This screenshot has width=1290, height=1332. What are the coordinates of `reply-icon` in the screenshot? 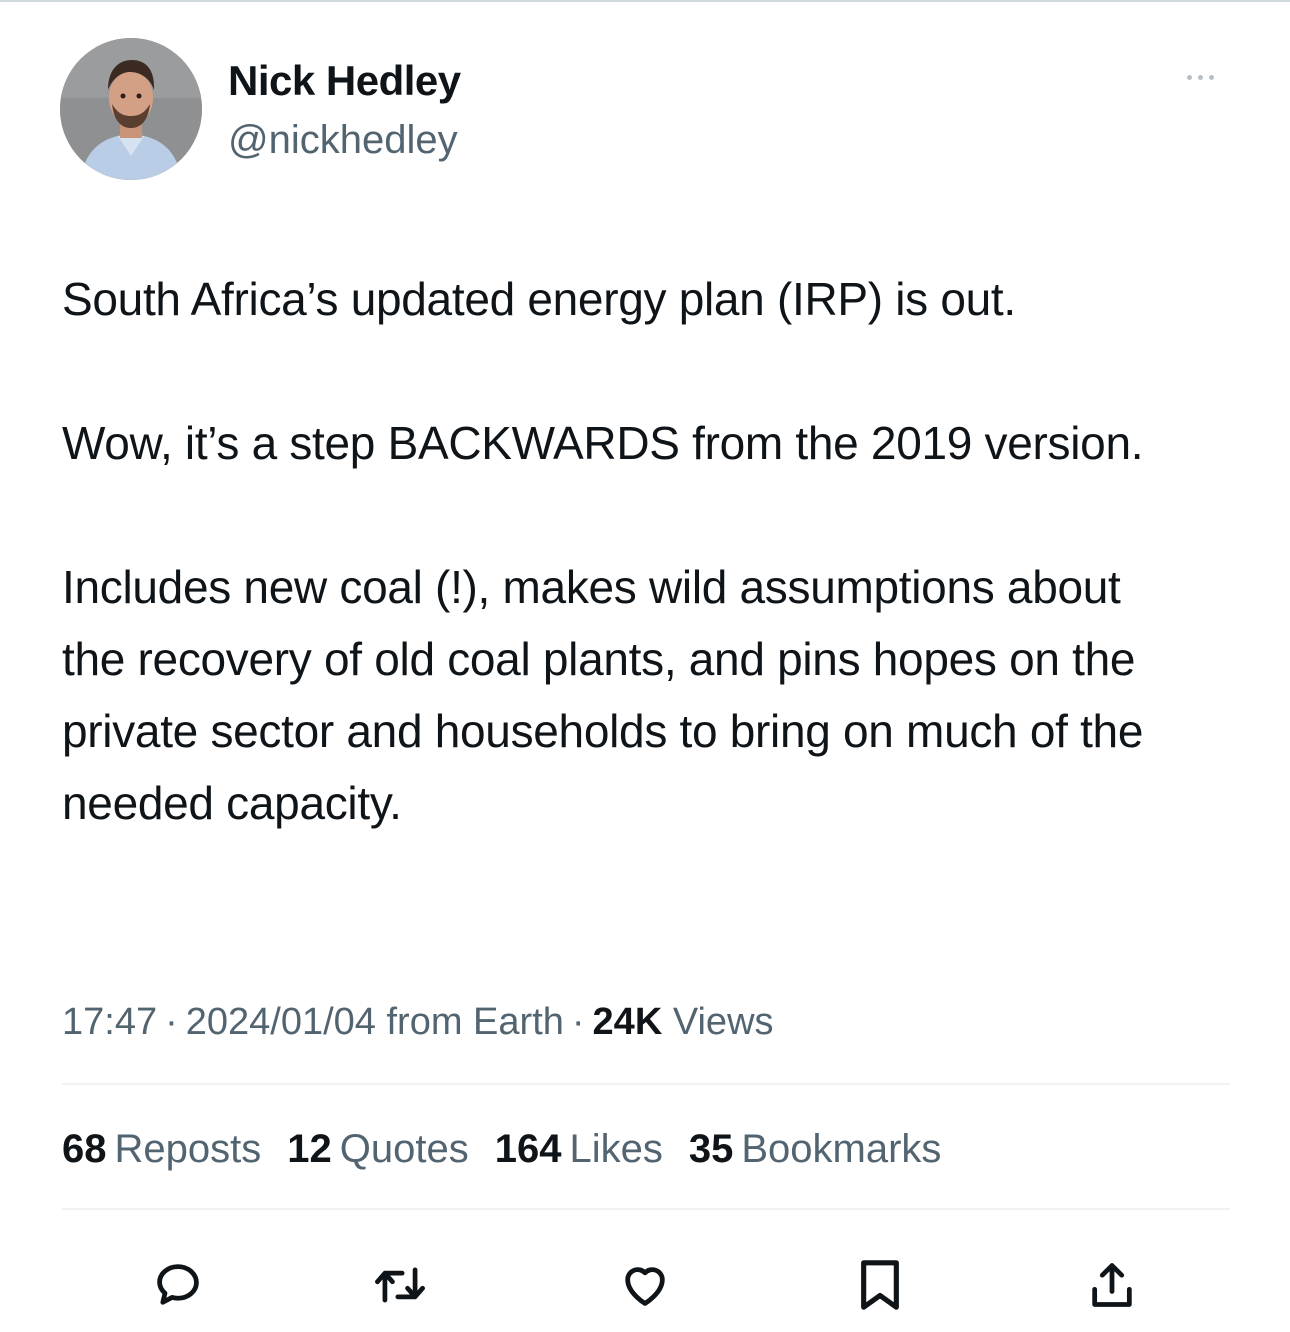 It's located at (178, 1284).